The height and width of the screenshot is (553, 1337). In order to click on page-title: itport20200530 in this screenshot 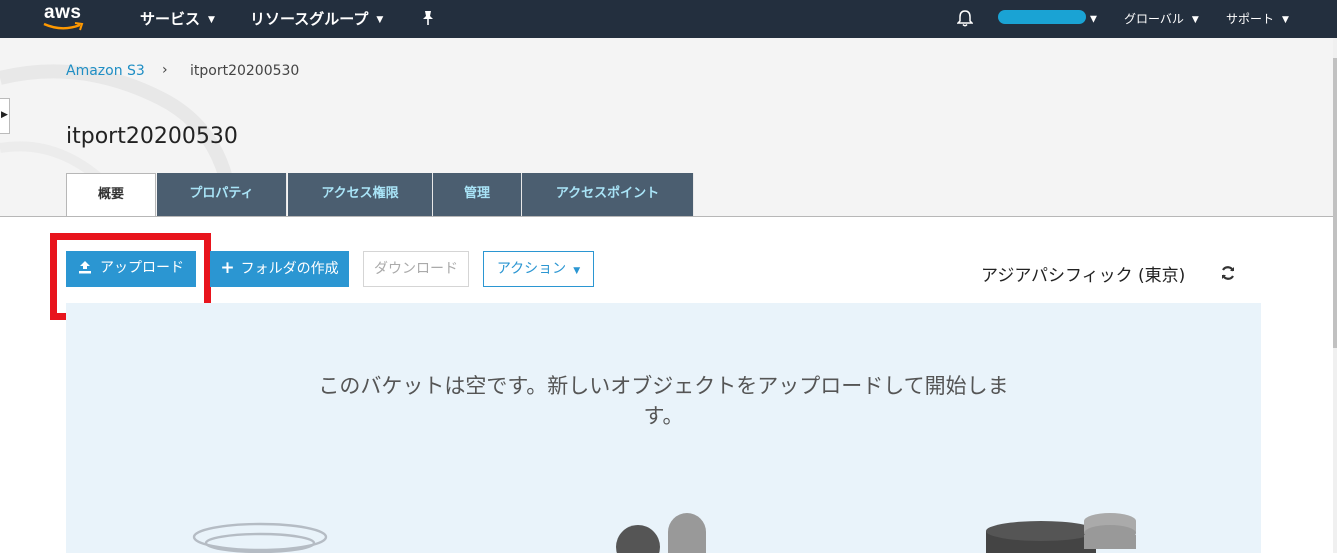, I will do `click(152, 136)`.